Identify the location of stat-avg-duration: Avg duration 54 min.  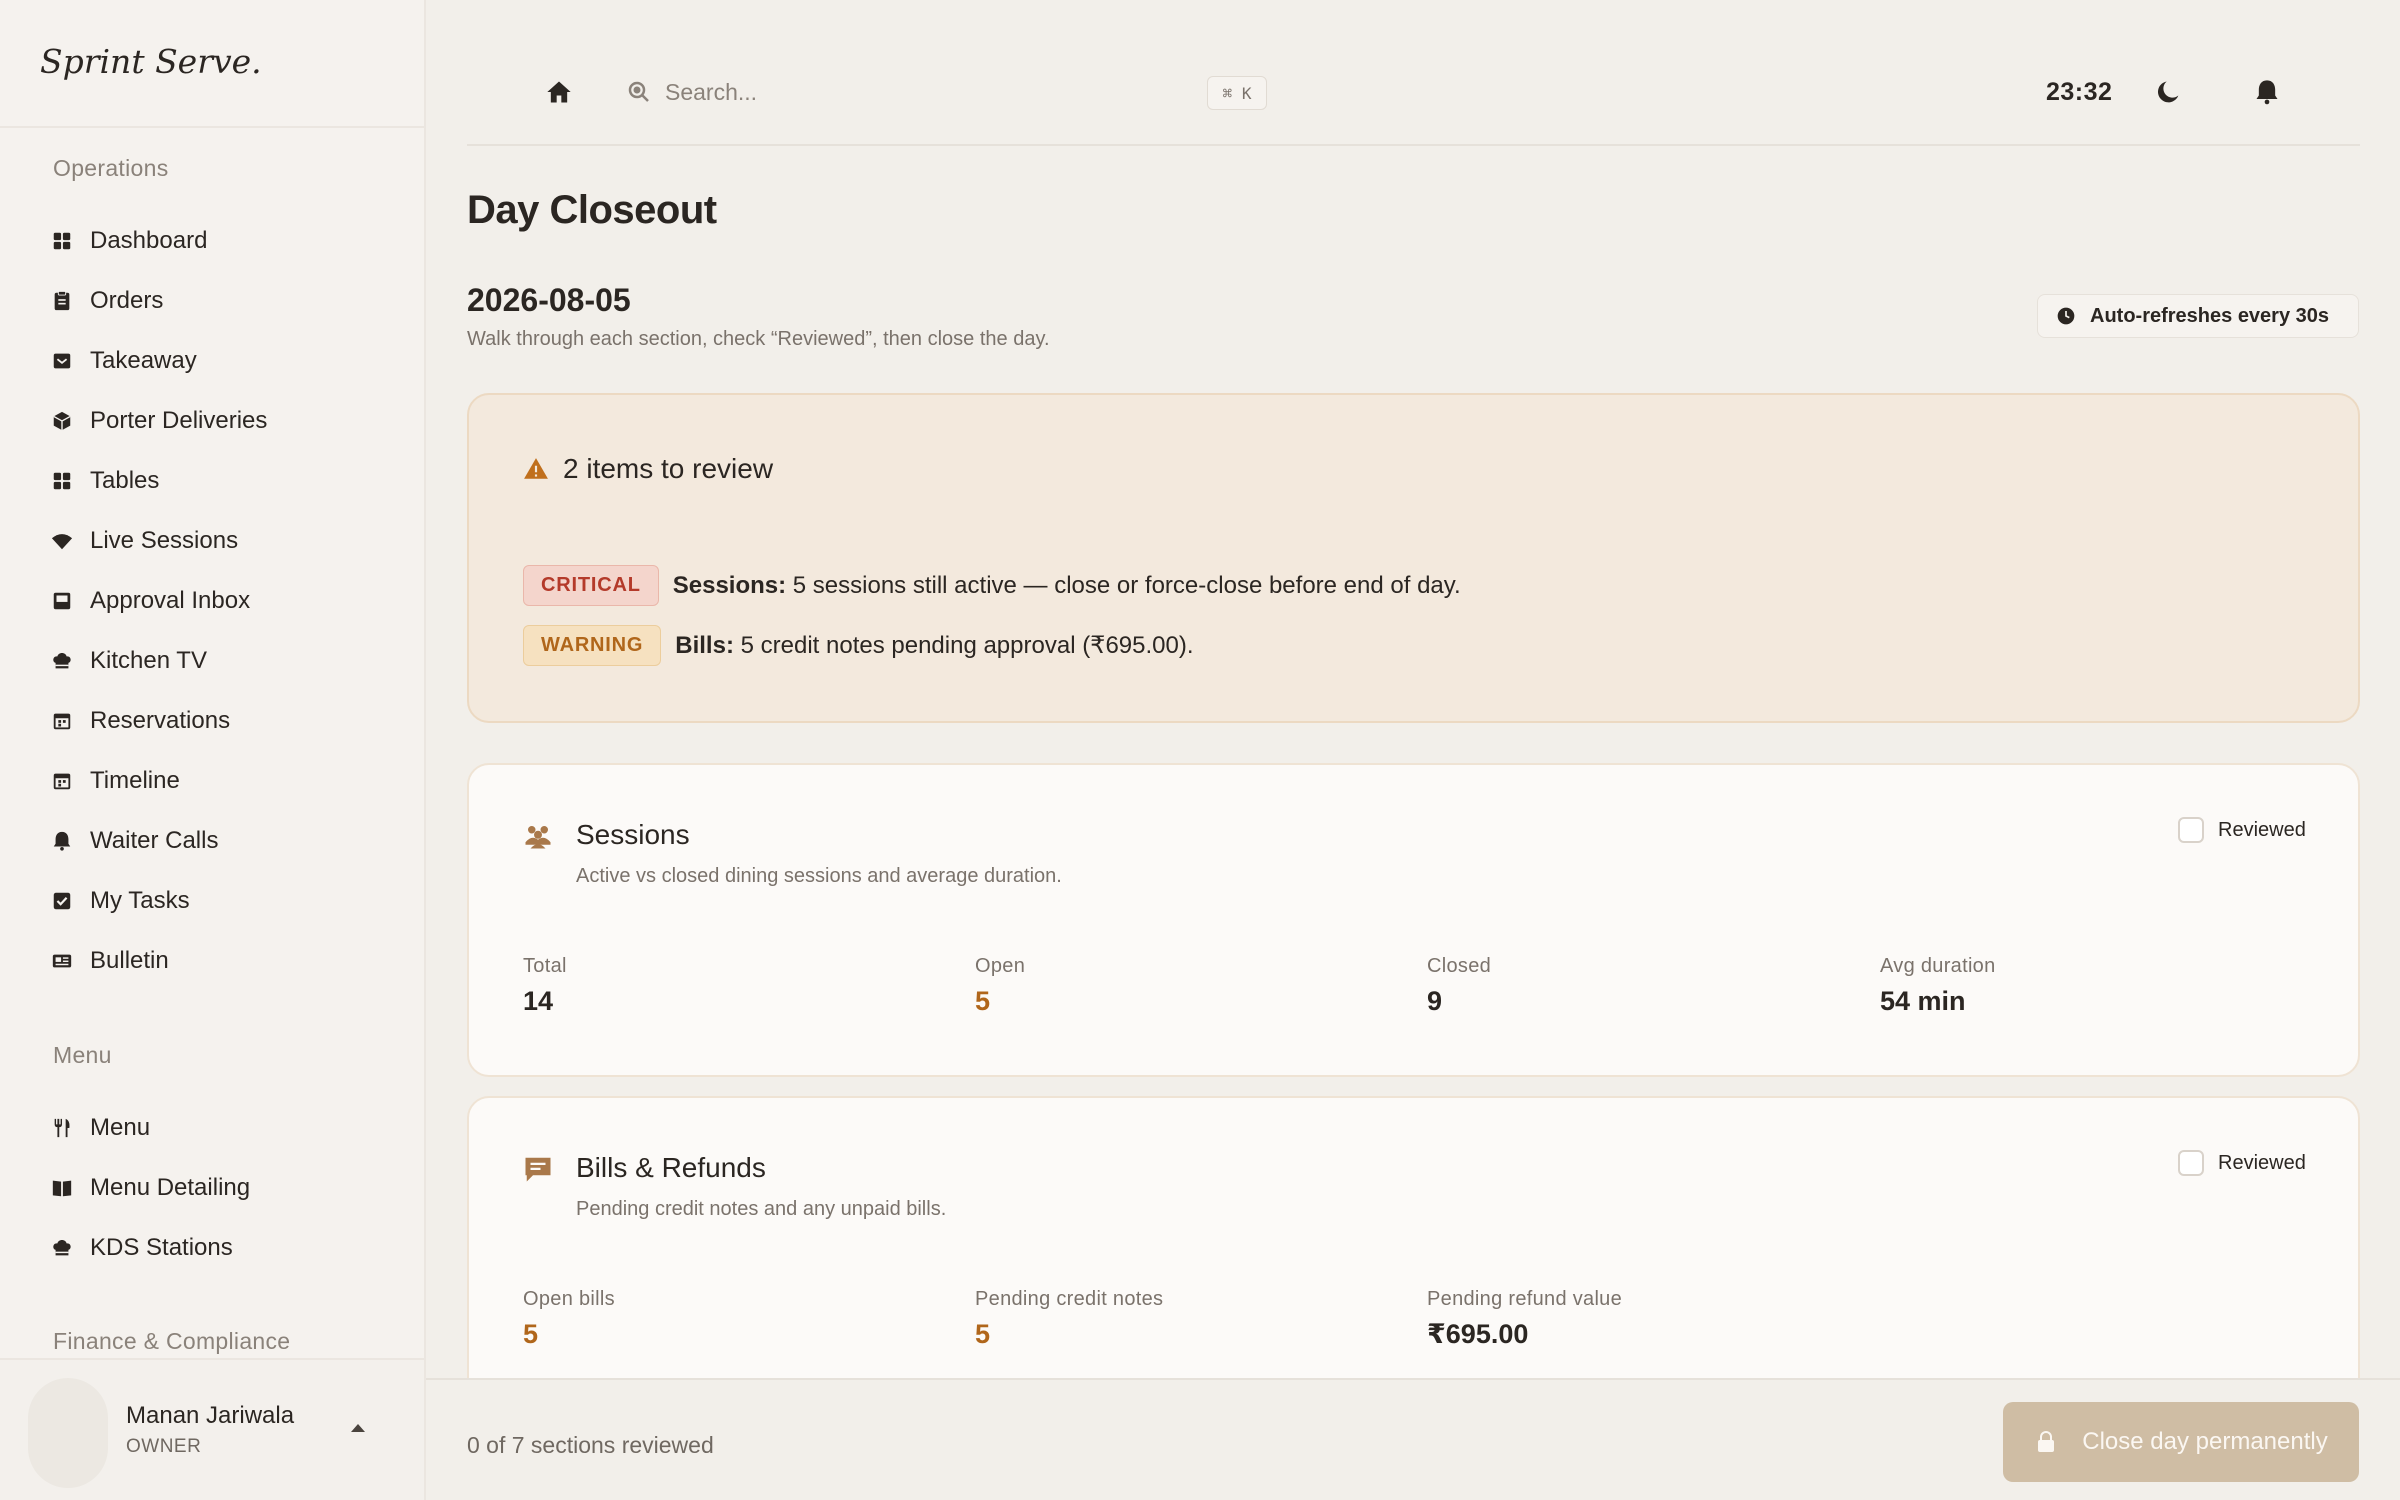
(1938, 986).